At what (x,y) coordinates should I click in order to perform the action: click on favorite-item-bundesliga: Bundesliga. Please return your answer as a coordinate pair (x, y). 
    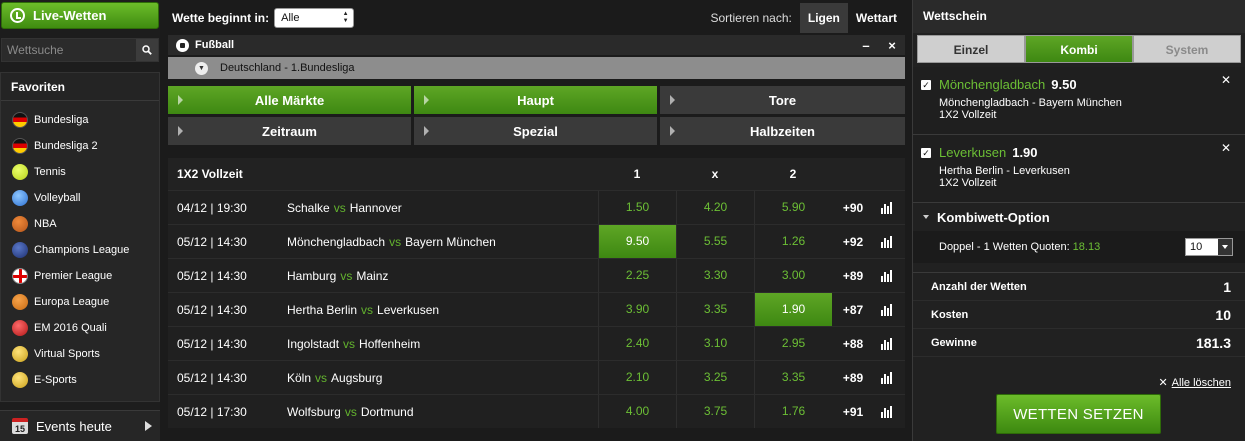
    Looking at the image, I should click on (80, 120).